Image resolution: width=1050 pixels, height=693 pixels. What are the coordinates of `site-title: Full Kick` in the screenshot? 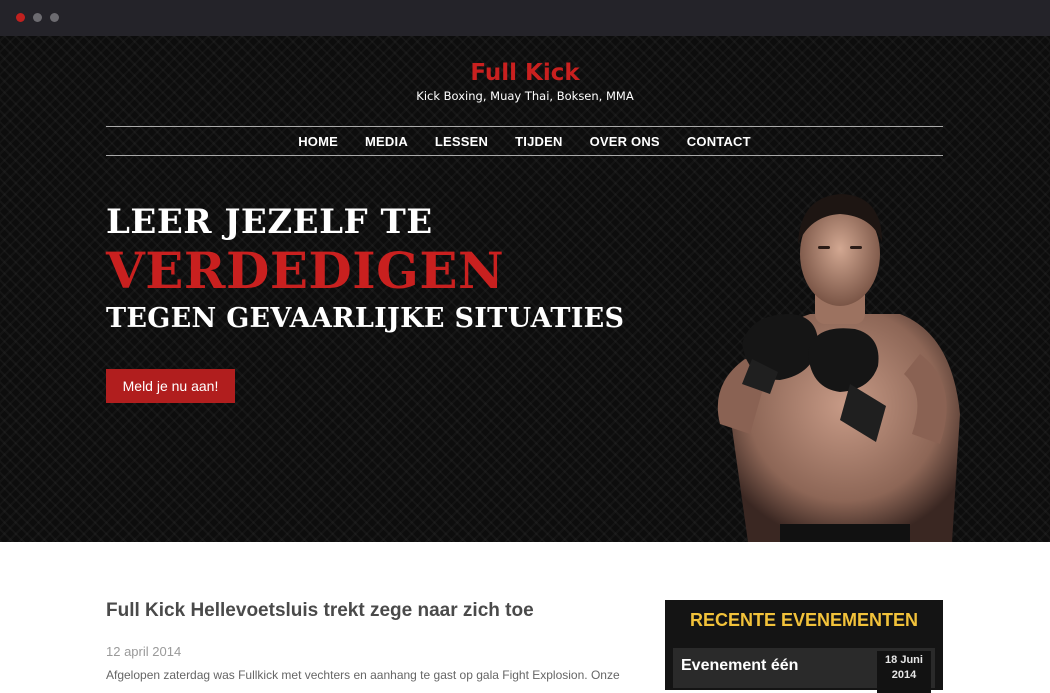 It's located at (525, 73).